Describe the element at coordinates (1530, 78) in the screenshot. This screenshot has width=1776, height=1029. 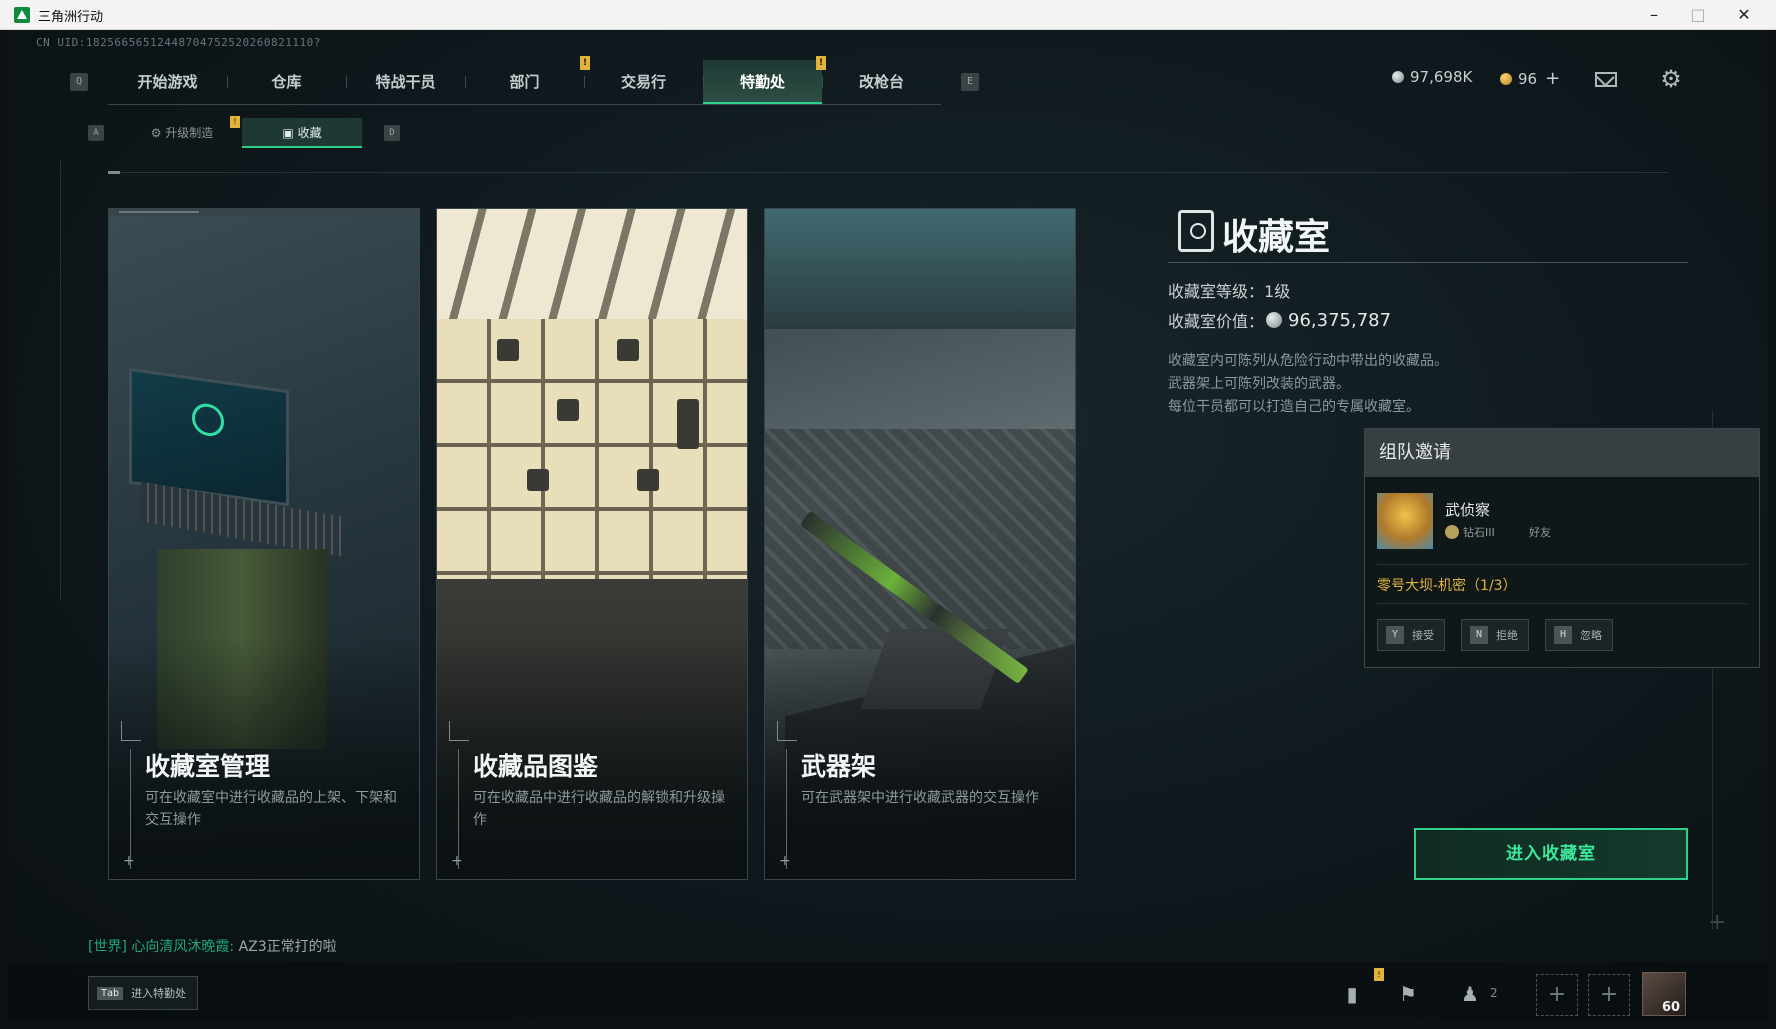
I see `gold-currency: 96 +` at that location.